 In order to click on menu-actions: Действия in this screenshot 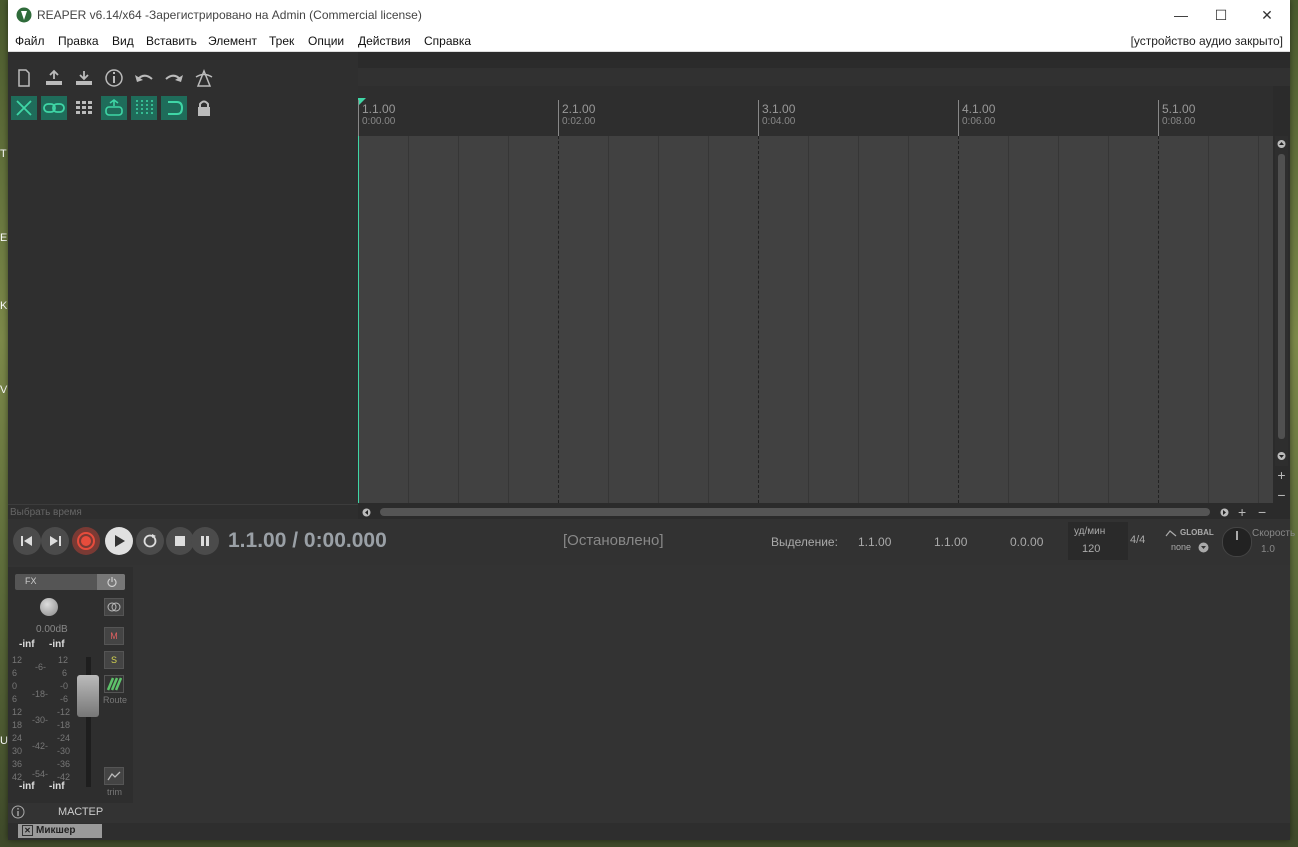, I will do `click(384, 41)`.